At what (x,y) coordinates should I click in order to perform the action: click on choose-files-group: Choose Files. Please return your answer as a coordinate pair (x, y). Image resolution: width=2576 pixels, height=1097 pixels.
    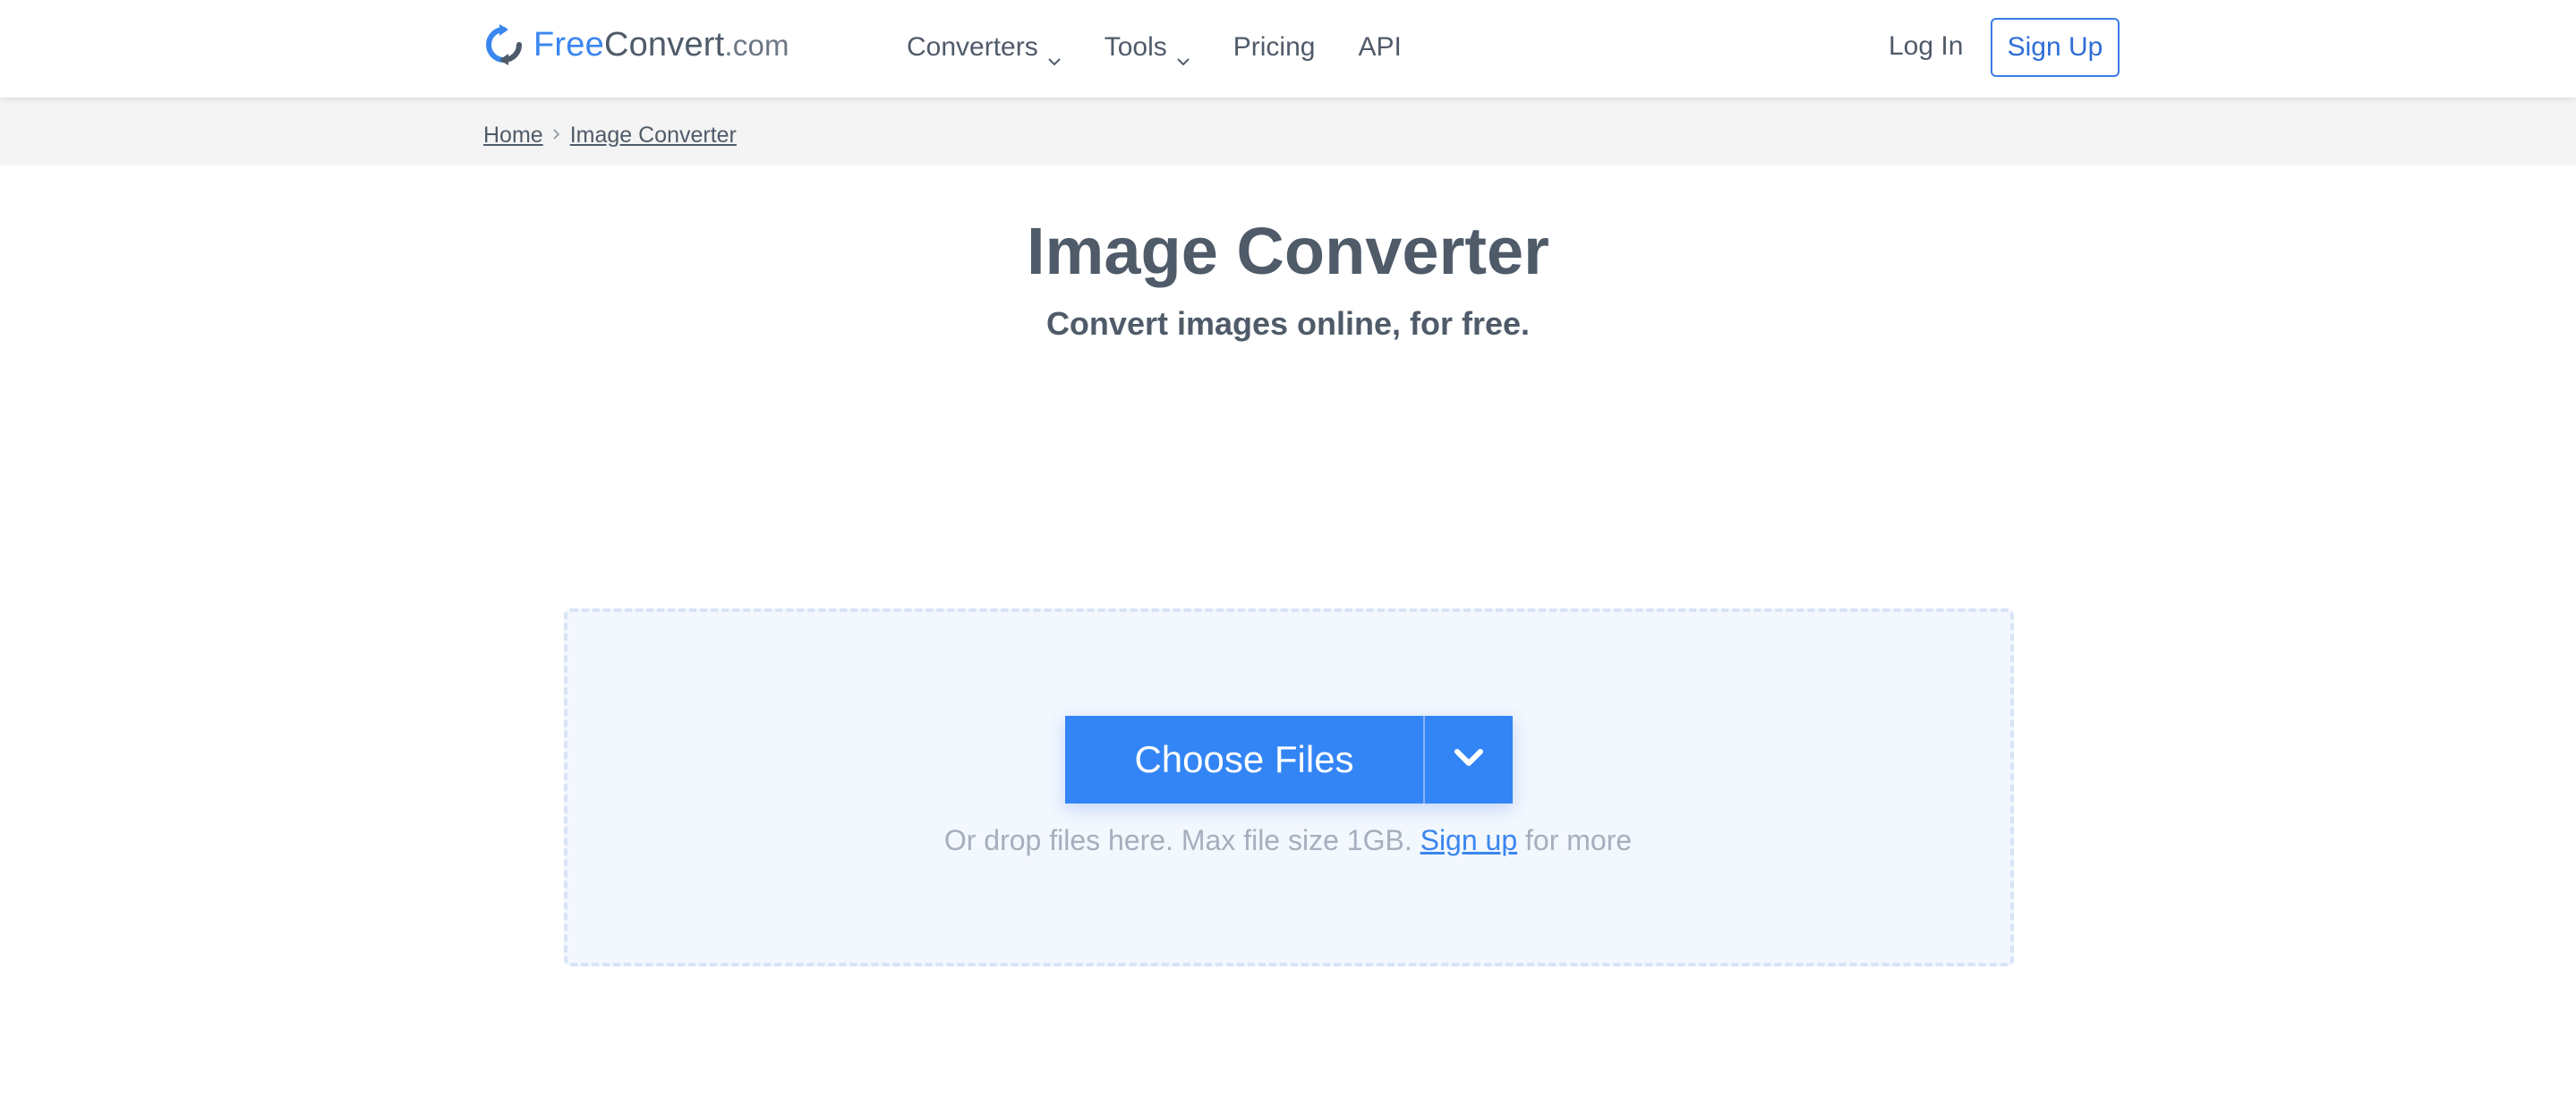
    Looking at the image, I should click on (1289, 760).